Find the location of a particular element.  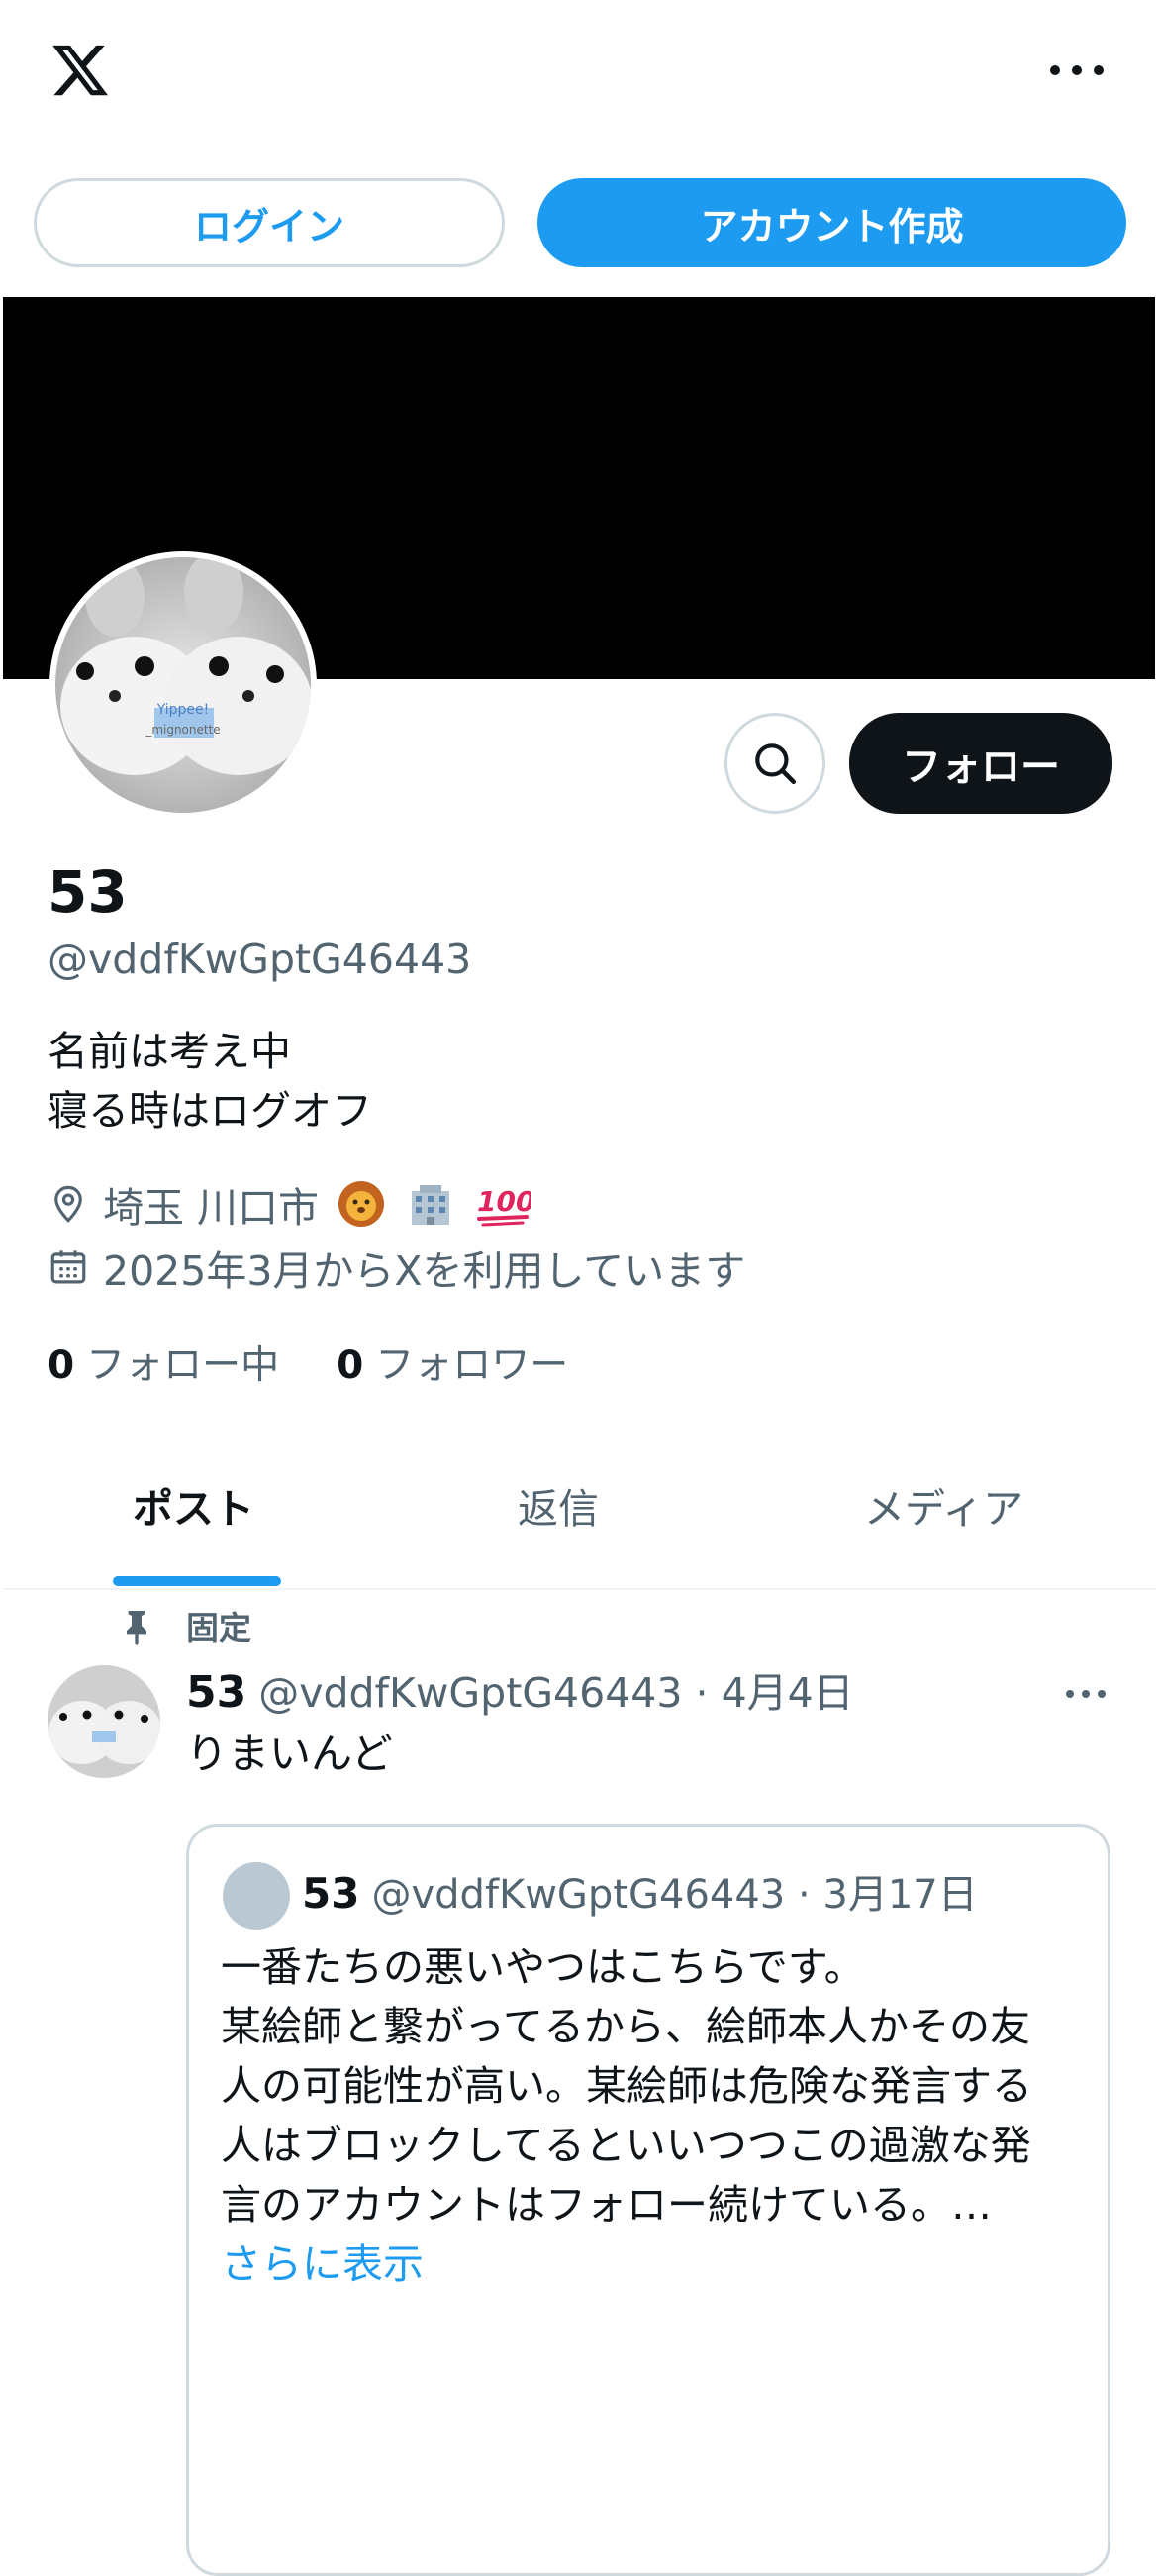

profile-bio: 名前は考え中 寝る時はログオフ is located at coordinates (210, 1081).